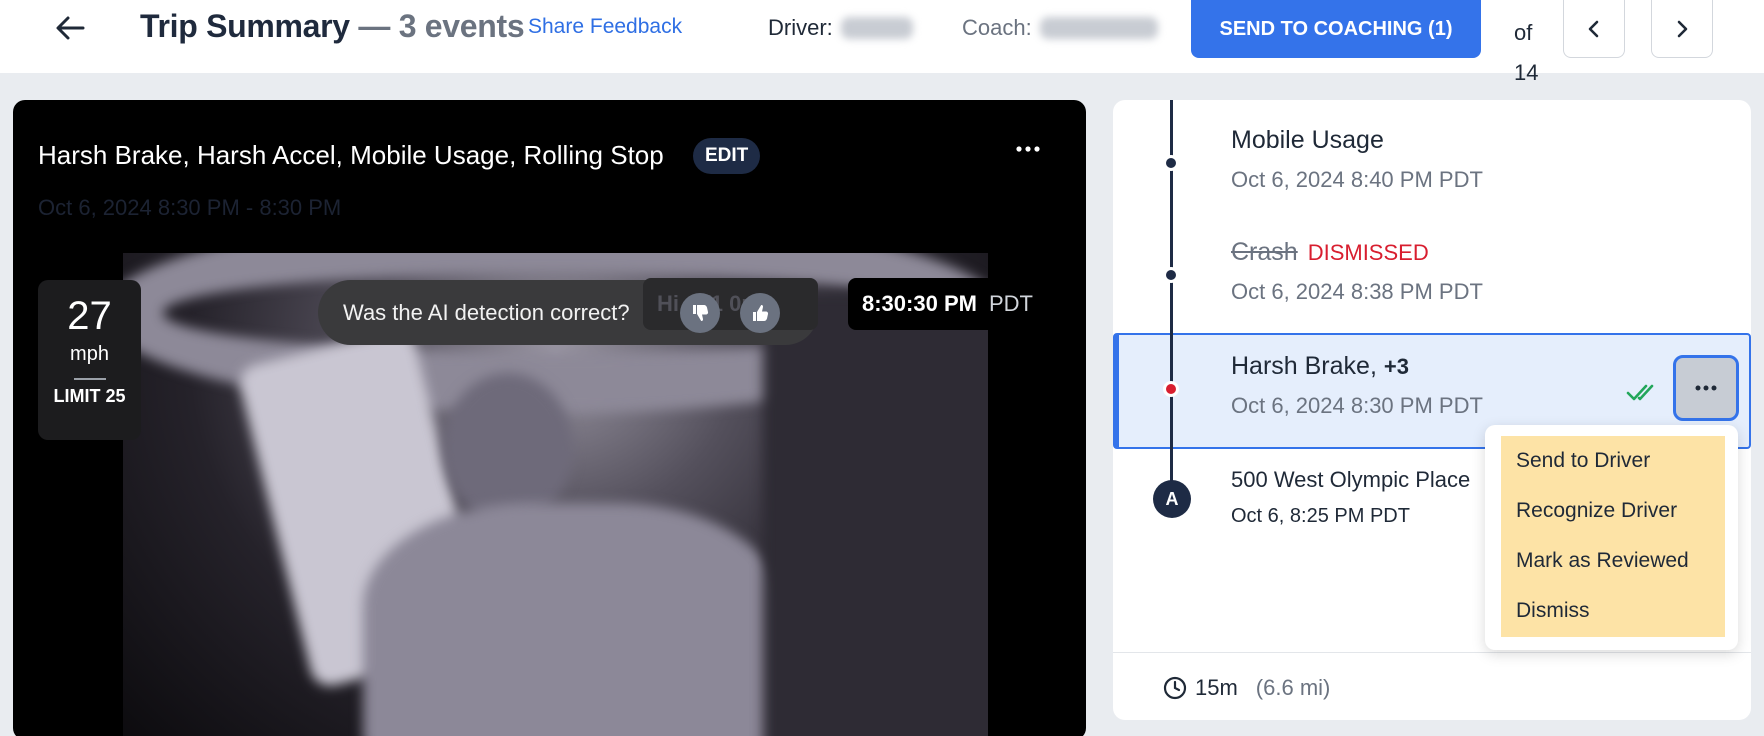  What do you see at coordinates (573, 619) in the screenshot?
I see `video-torso-shape` at bounding box center [573, 619].